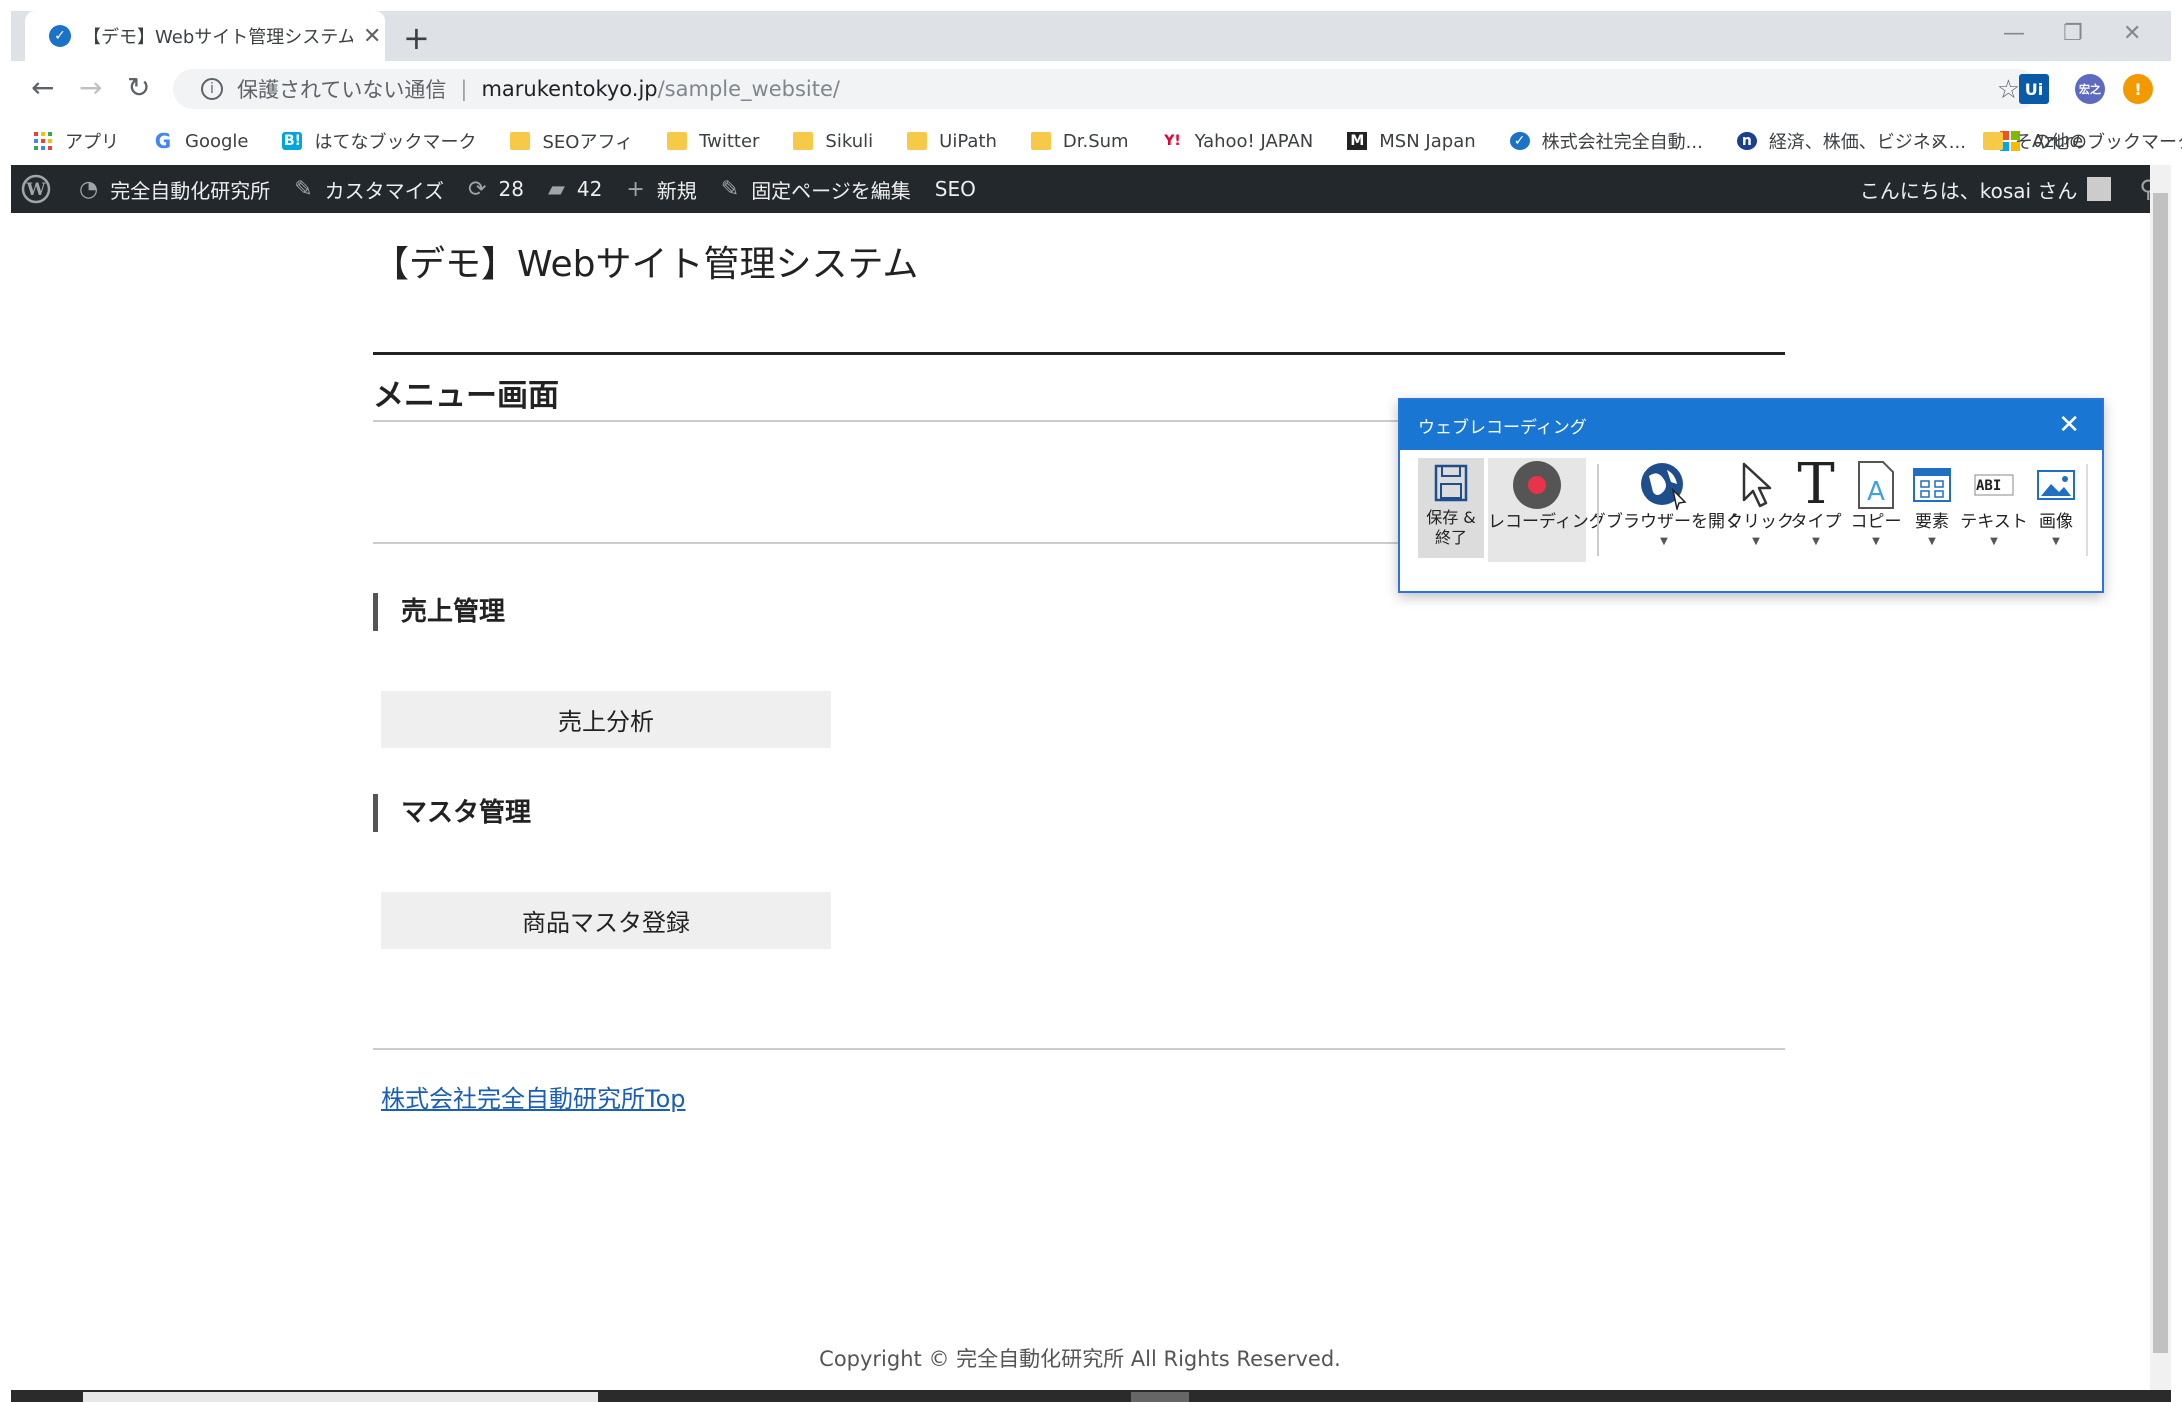 The image size is (2182, 1402). What do you see at coordinates (2069, 425) in the screenshot?
I see `recorder-close-icon: ✕` at bounding box center [2069, 425].